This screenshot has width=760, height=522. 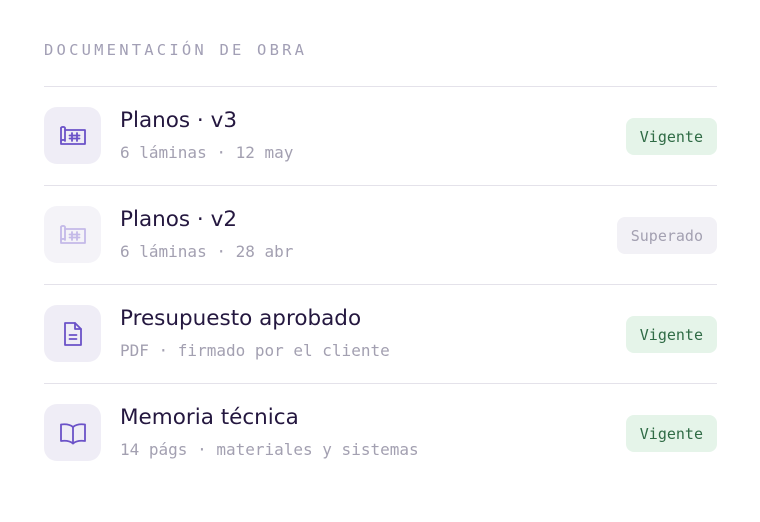 I want to click on document-meta: 6 láminas · 28 abr, so click(x=207, y=251).